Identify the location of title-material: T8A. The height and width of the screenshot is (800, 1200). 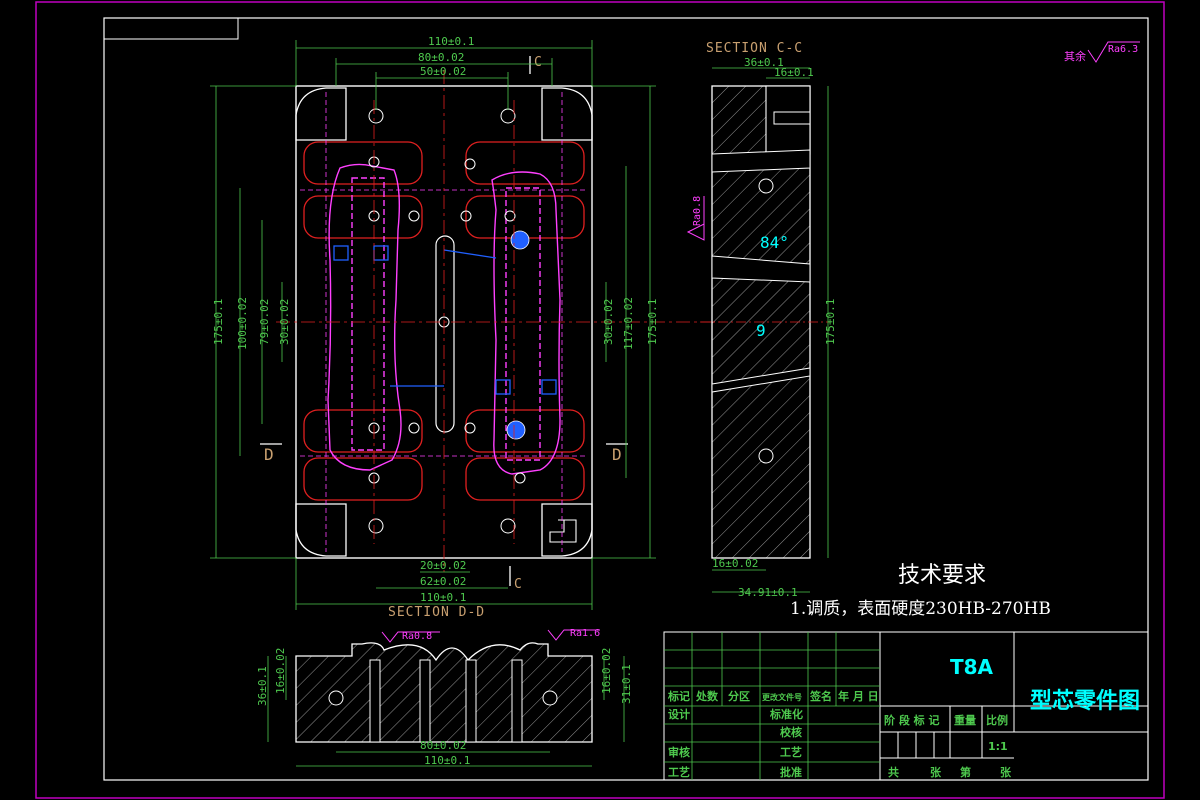
(972, 667).